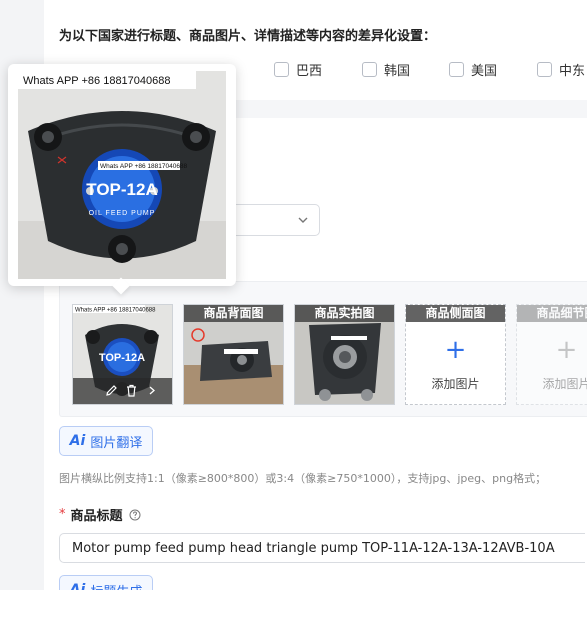 The width and height of the screenshot is (587, 617). What do you see at coordinates (397, 71) in the screenshot?
I see `country-label: 韩国` at bounding box center [397, 71].